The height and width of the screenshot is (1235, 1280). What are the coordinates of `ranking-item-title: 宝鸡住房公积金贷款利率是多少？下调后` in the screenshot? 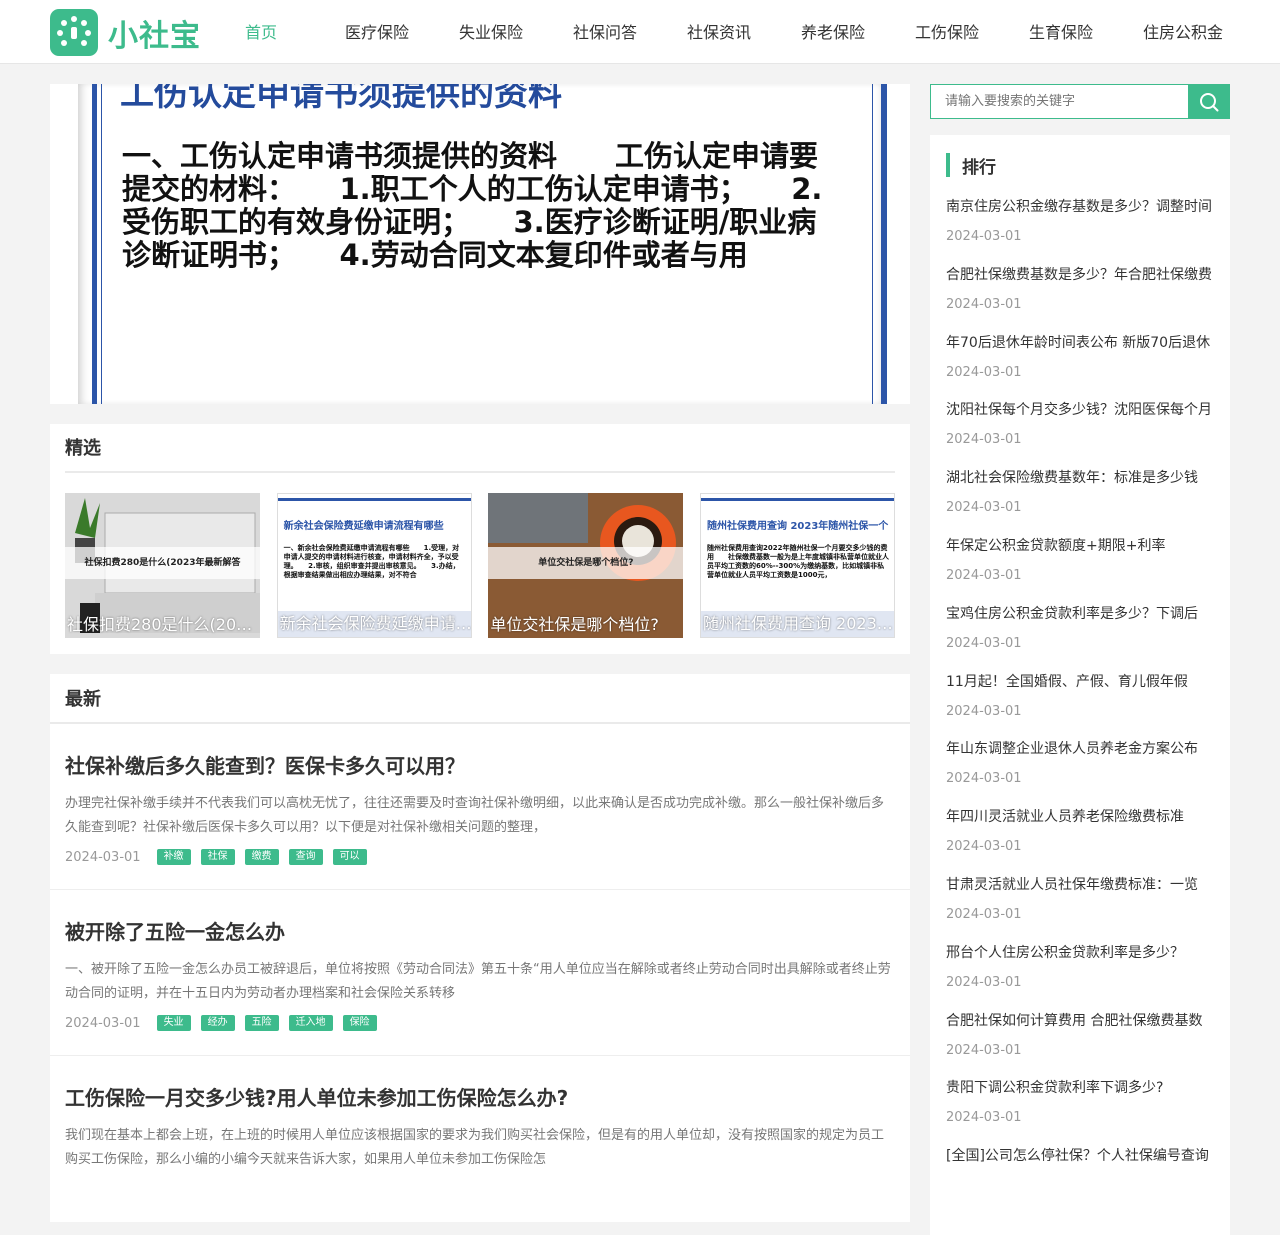 It's located at (1080, 614).